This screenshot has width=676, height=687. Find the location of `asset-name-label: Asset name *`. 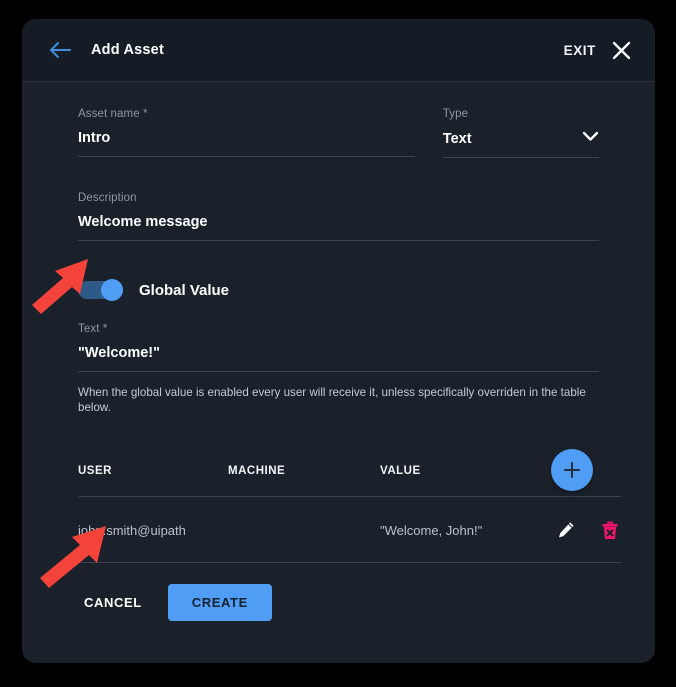

asset-name-label: Asset name * is located at coordinates (113, 114).